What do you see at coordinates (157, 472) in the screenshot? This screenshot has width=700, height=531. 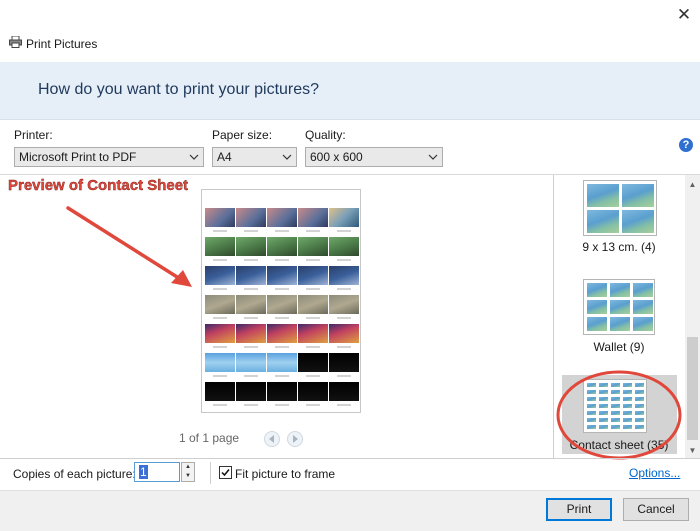 I see `copies-input: 1` at bounding box center [157, 472].